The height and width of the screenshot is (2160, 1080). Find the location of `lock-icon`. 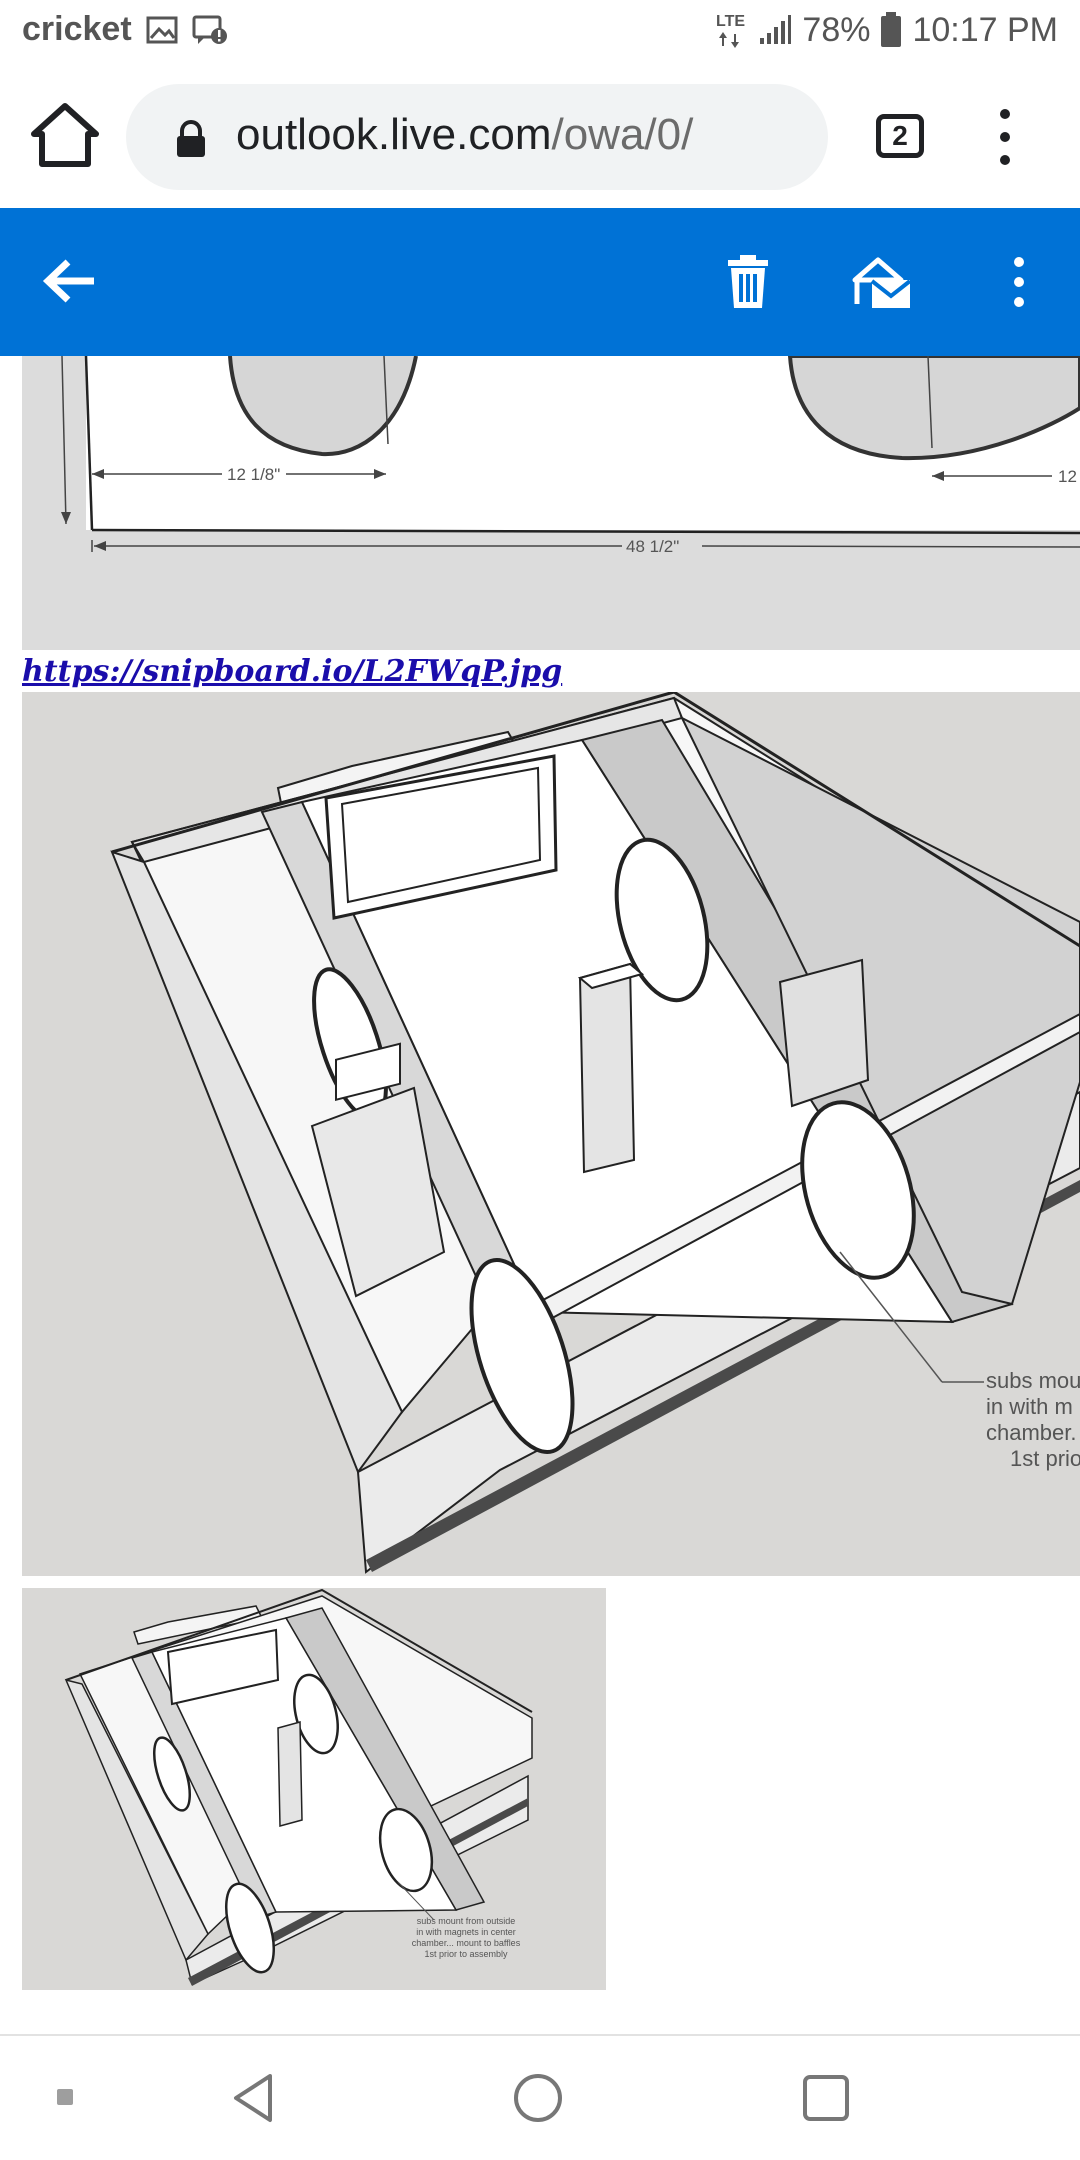

lock-icon is located at coordinates (191, 138).